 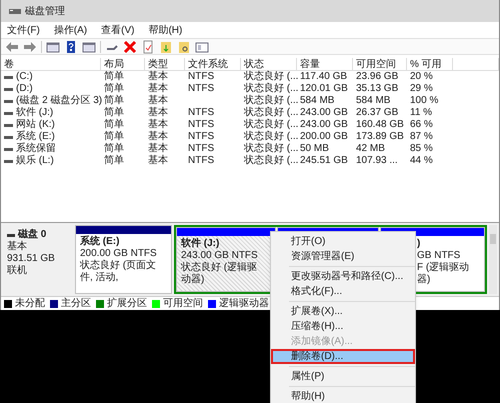 What do you see at coordinates (421, 125) in the screenshot?
I see `table-cell: 66 %` at bounding box center [421, 125].